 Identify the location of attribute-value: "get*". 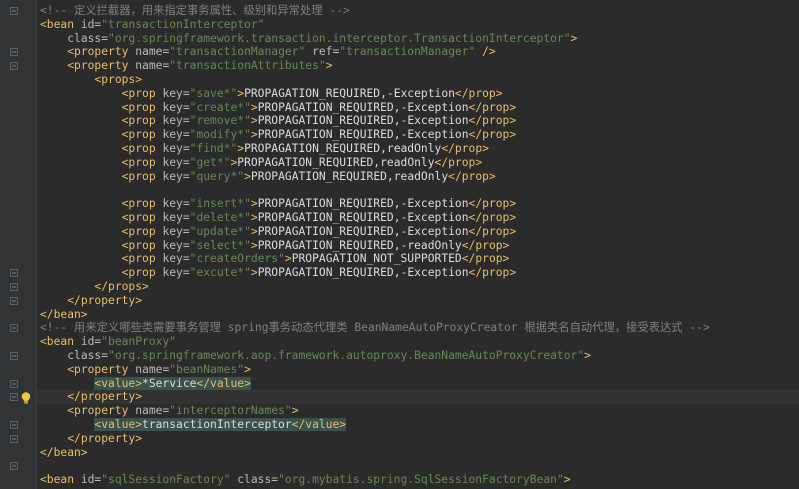
(210, 162).